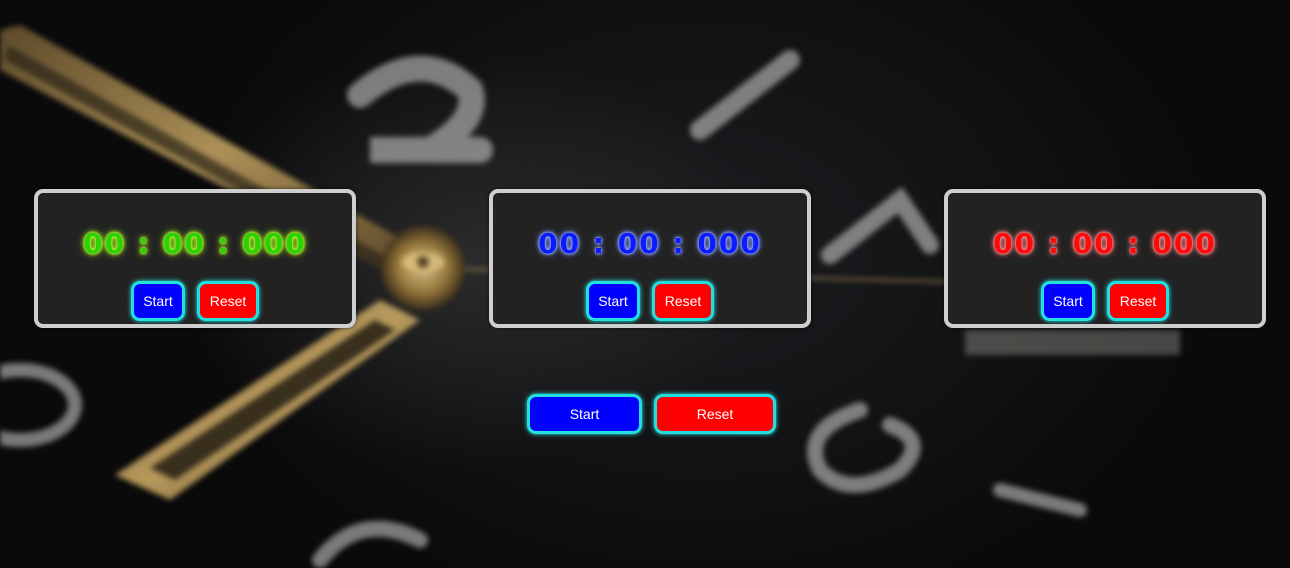 The image size is (1290, 568). I want to click on timer-1-reset-button: Reset, so click(228, 301).